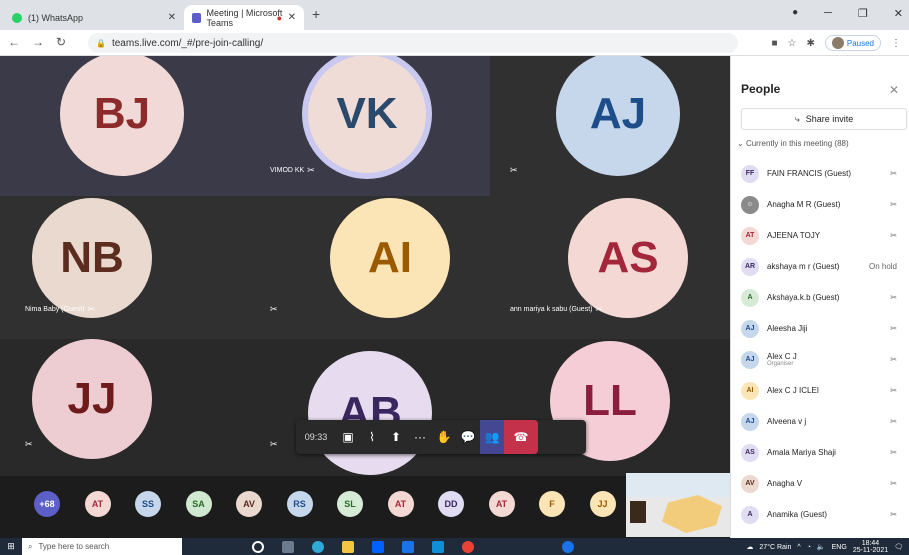 The width and height of the screenshot is (909, 555). Describe the element at coordinates (809, 547) in the screenshot. I see `network-icon: ◔` at that location.